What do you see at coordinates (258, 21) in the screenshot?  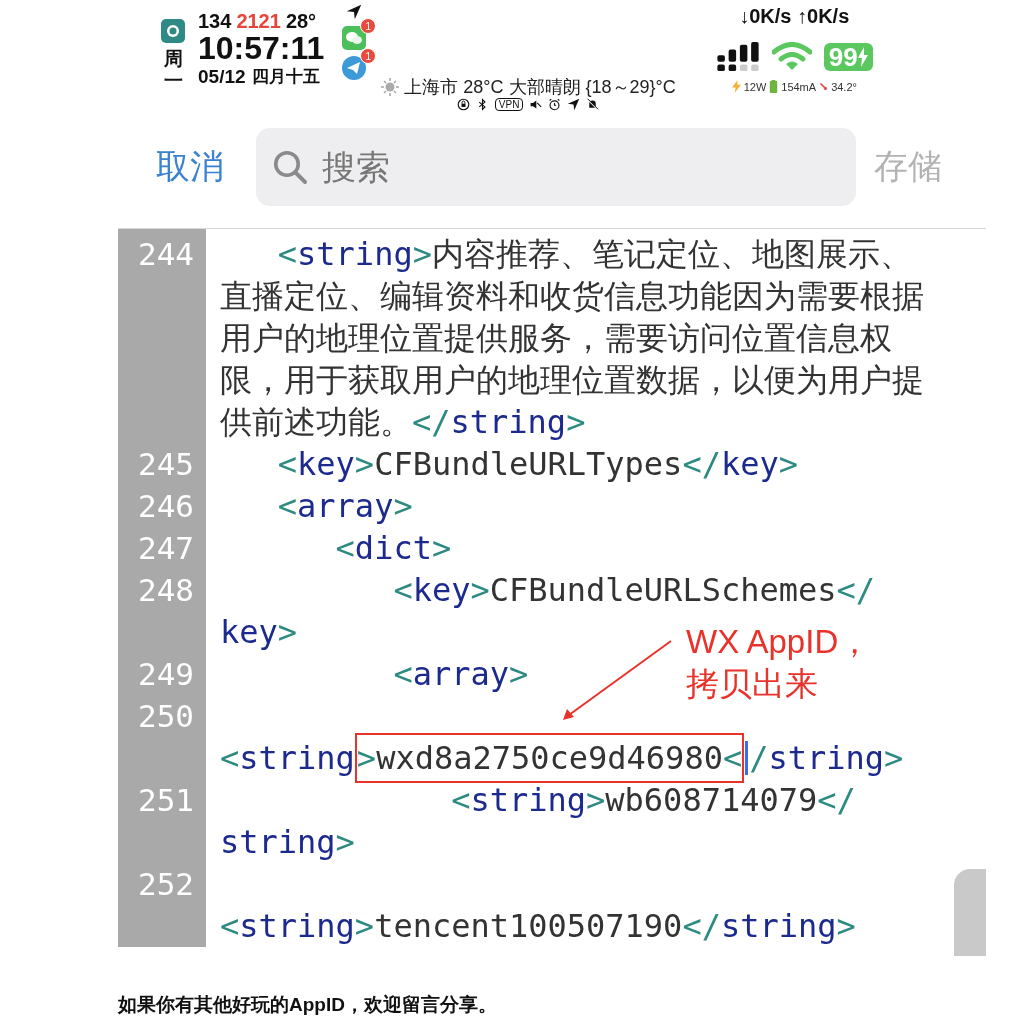 I see `counter-text: 2121` at bounding box center [258, 21].